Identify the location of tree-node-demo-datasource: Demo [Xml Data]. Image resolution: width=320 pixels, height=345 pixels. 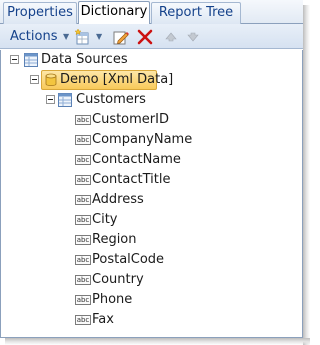
(151, 80).